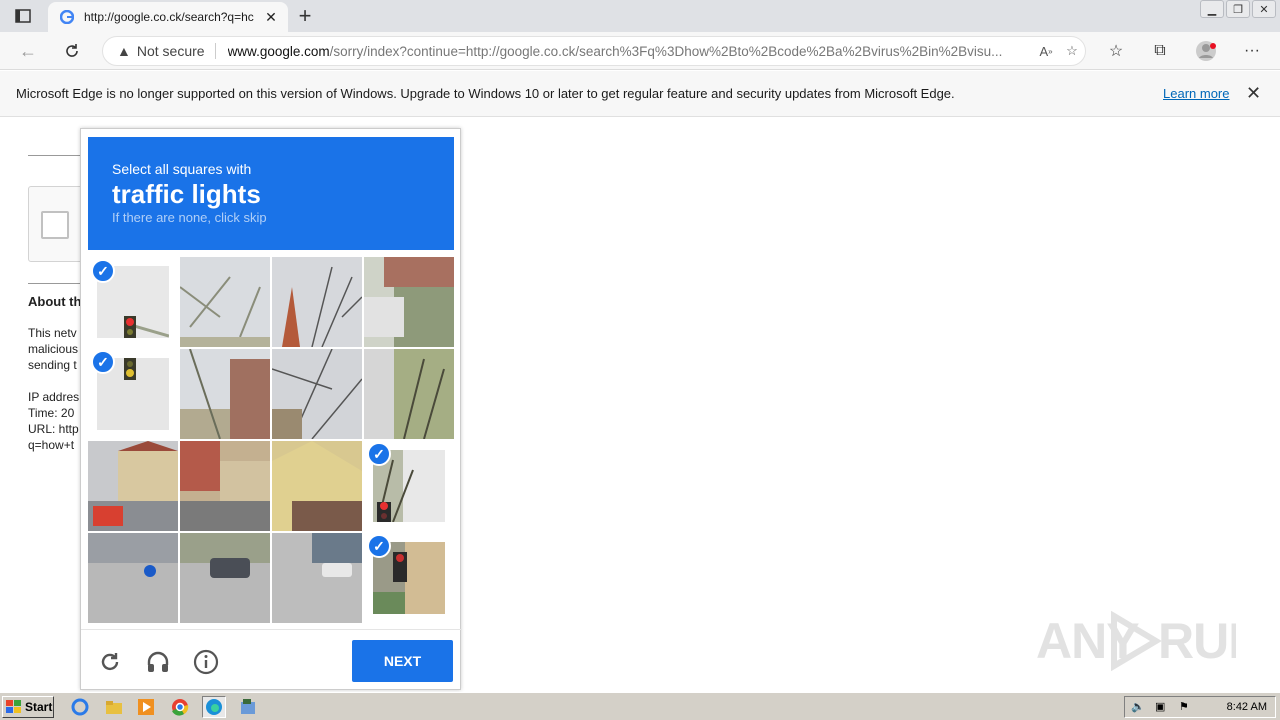 Image resolution: width=1280 pixels, height=720 pixels. I want to click on more-options-icon: ···, so click(1252, 51).